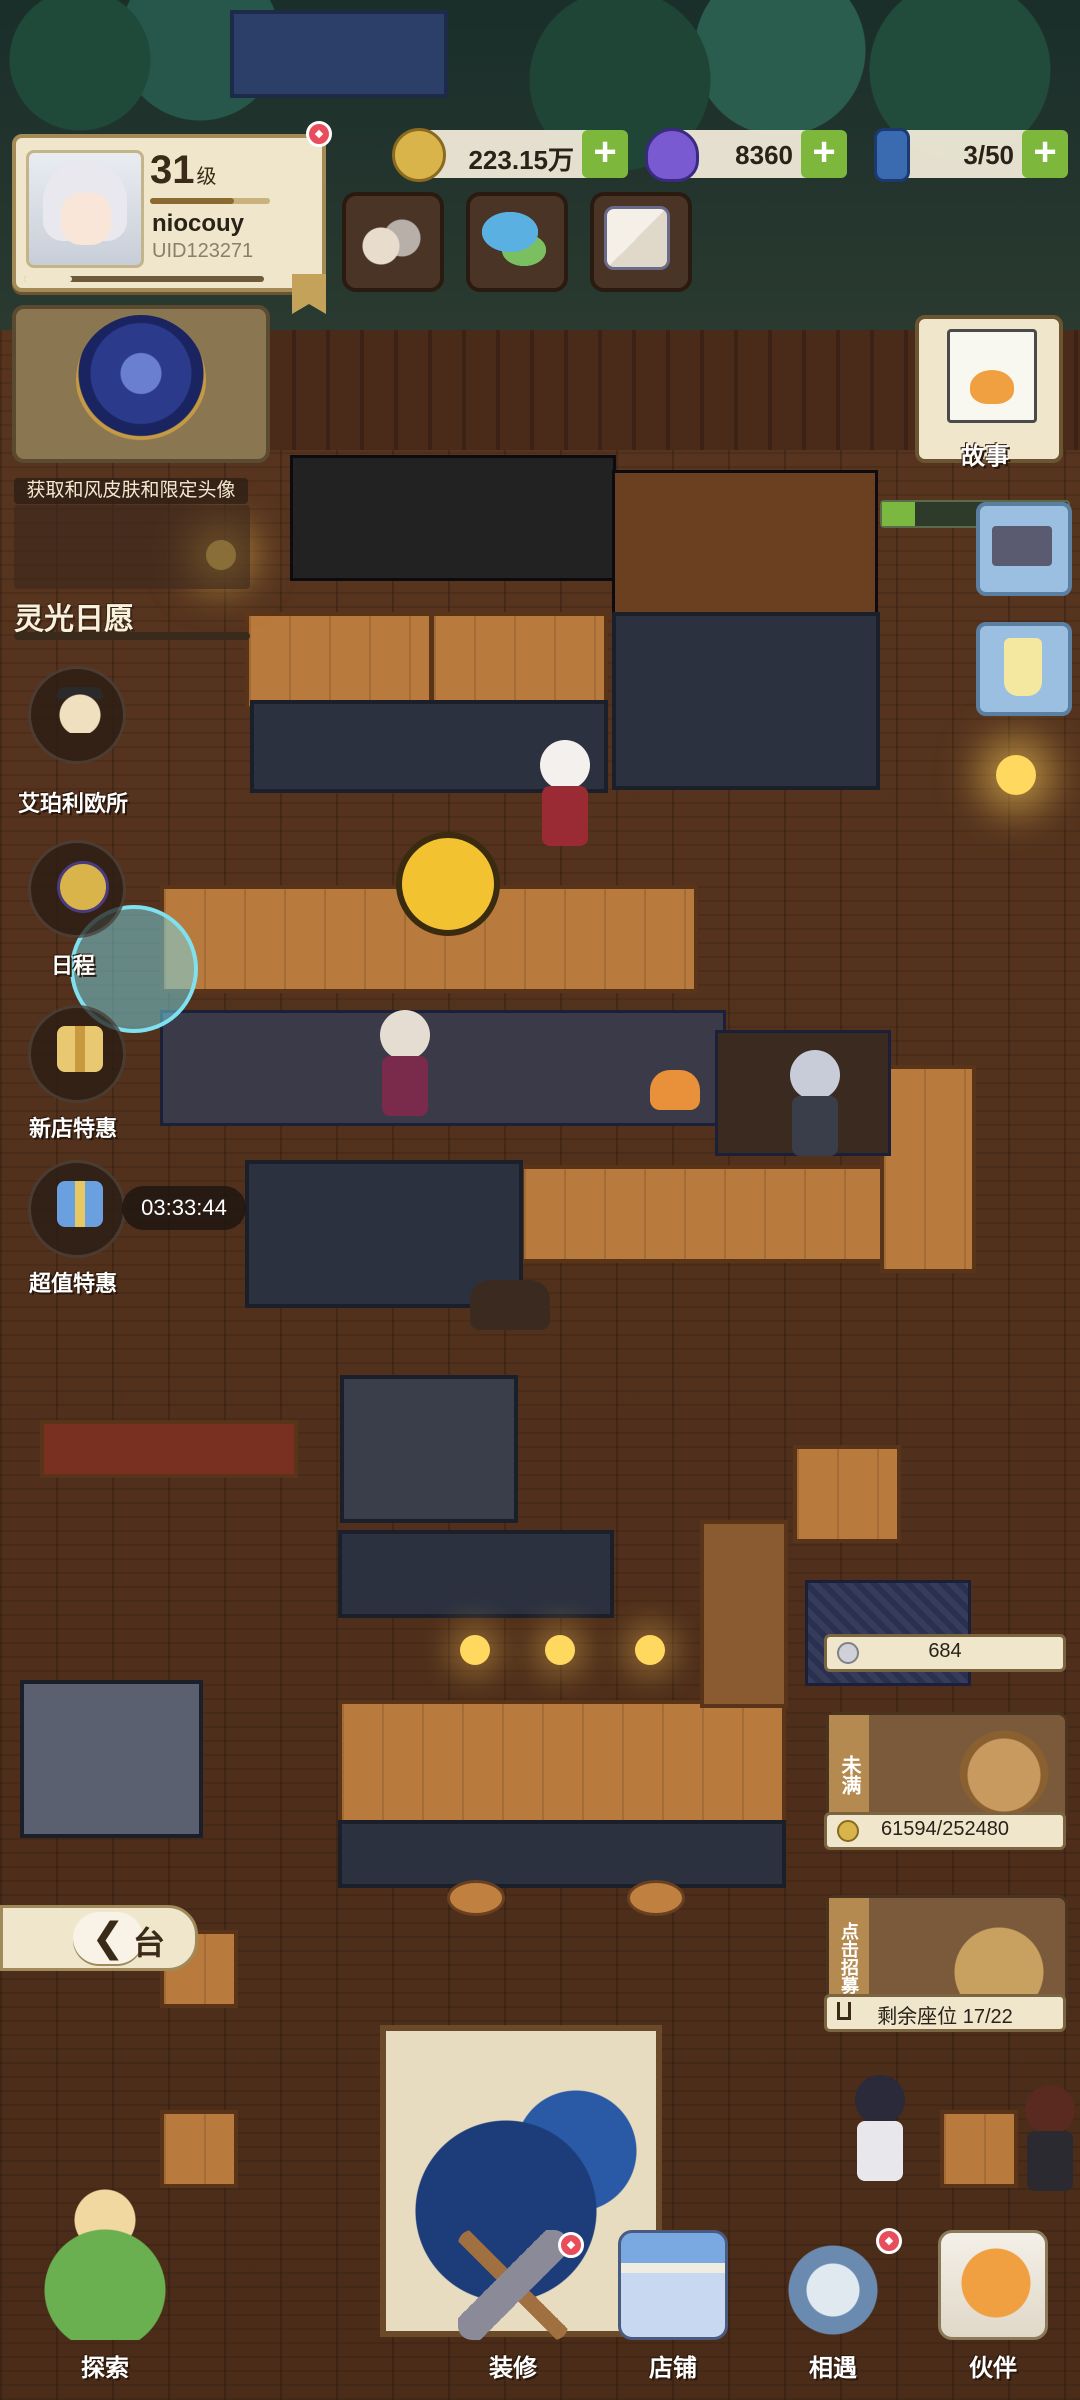 This screenshot has height=2400, width=1080. I want to click on envelope-icon, so click(637, 238).